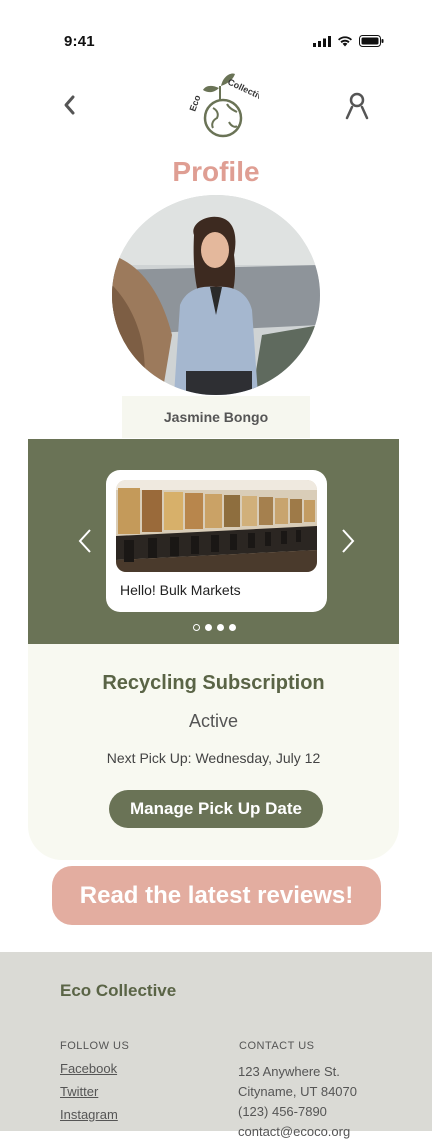 This screenshot has width=432, height=1142. Describe the element at coordinates (213, 721) in the screenshot. I see `subscription-status: Active` at that location.